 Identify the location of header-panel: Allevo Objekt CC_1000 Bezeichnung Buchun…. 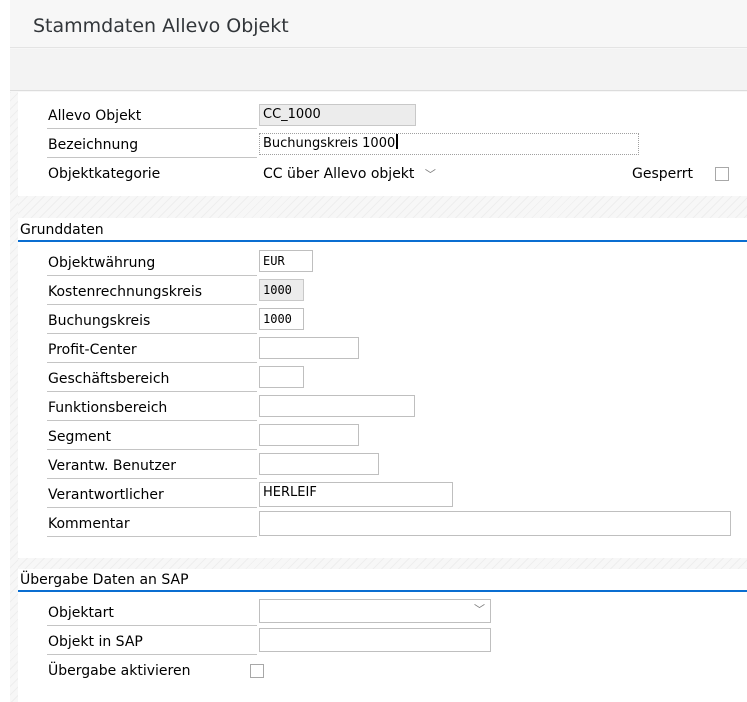
(382, 144).